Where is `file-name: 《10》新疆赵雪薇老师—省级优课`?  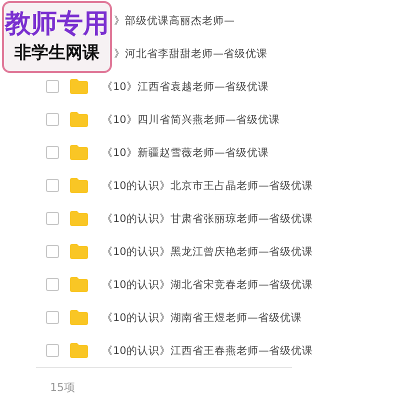
file-name: 《10》新疆赵雪薇老师—省级优课 is located at coordinates (185, 153).